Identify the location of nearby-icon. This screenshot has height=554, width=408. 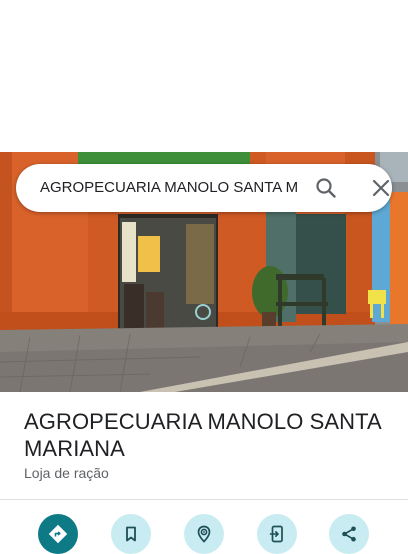
(204, 534).